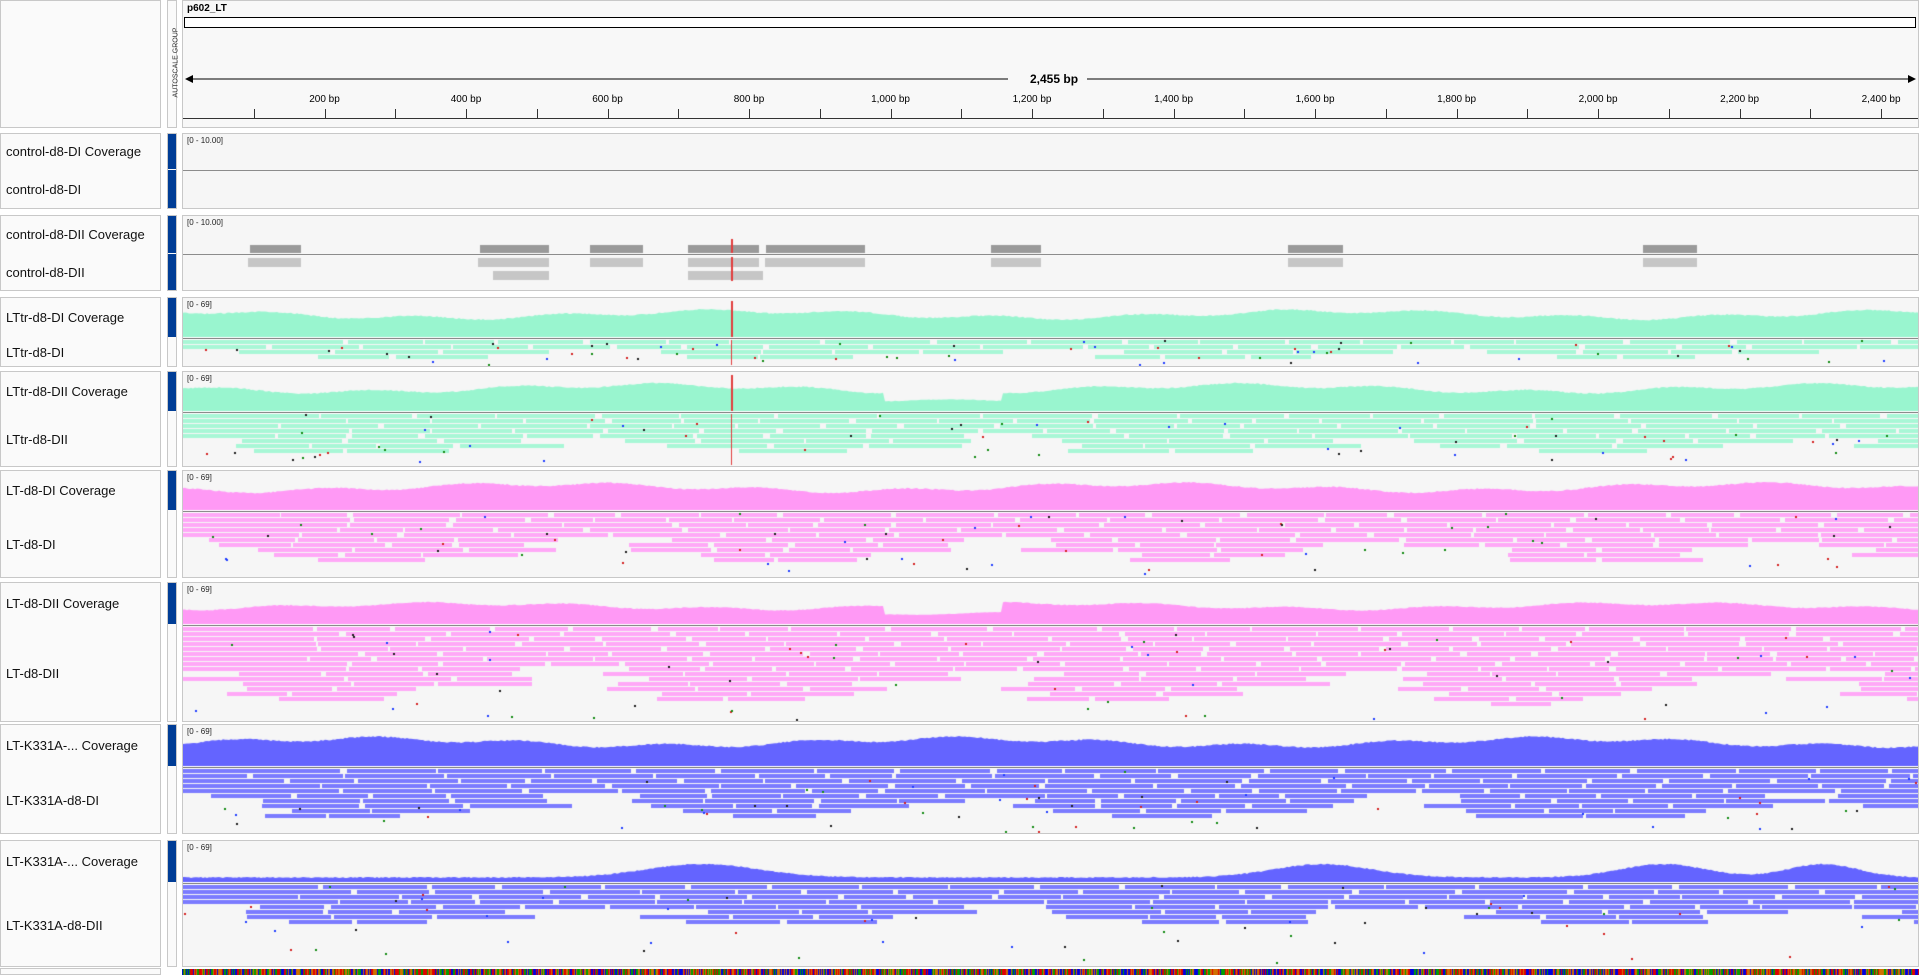 The image size is (1920, 975). Describe the element at coordinates (80, 253) in the screenshot. I see `track-name-panel: control-d8-DII Coverage control-d8-DII` at that location.